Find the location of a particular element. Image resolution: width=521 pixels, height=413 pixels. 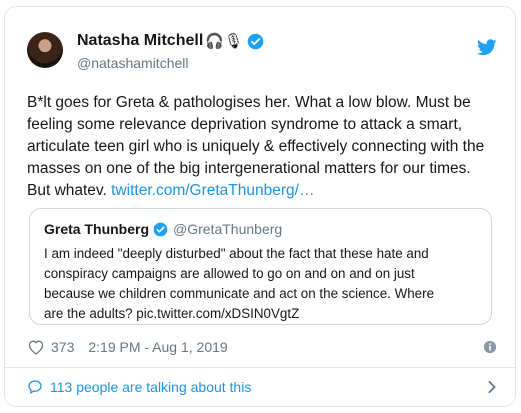

speech-bubble-icon is located at coordinates (35, 387).